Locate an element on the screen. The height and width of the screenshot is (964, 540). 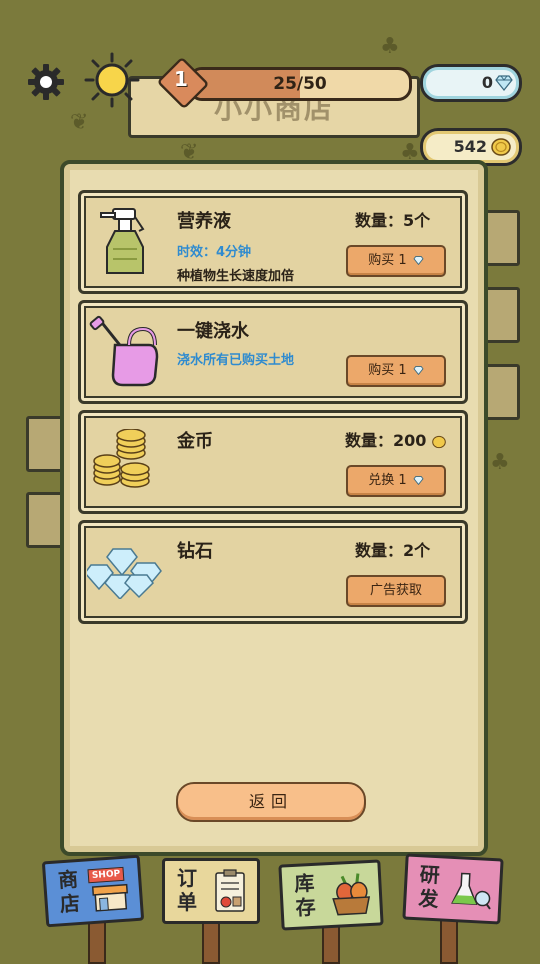
buy-watering-button: 购买 1 is located at coordinates (396, 371).